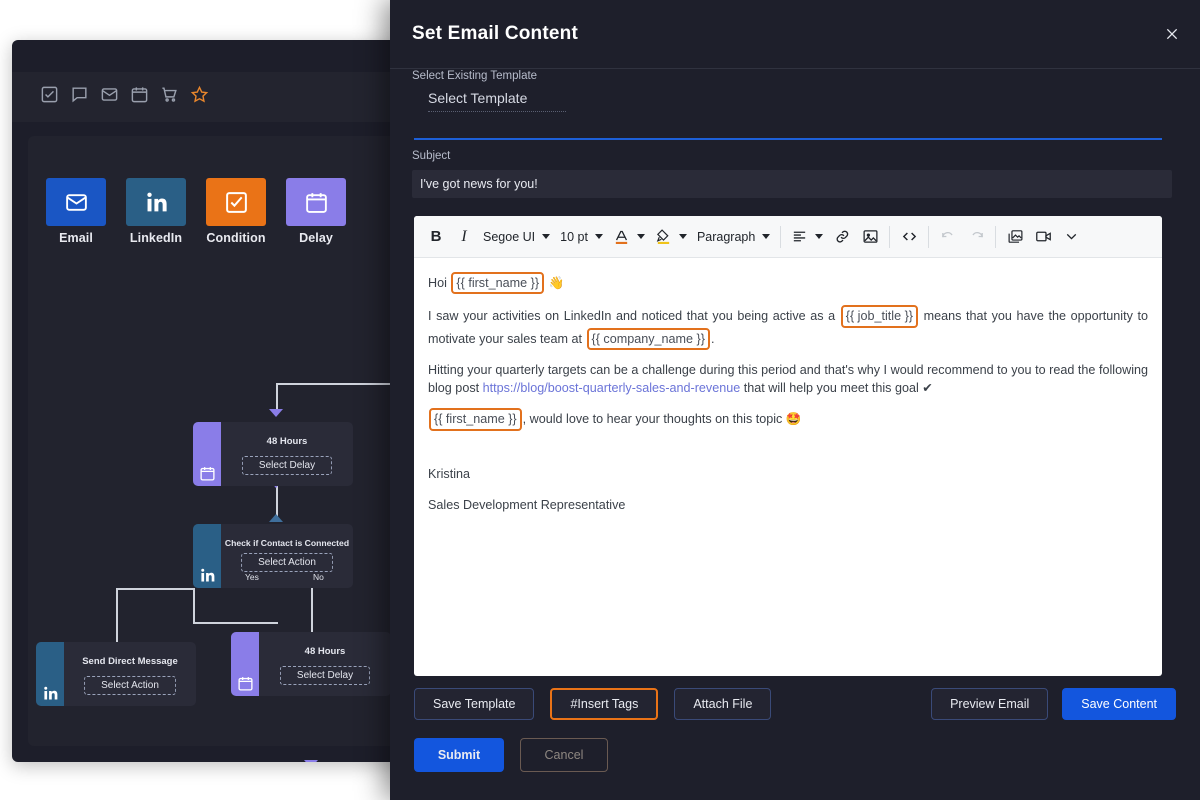 This screenshot has width=1200, height=800. I want to click on branch-no-label: No, so click(318, 577).